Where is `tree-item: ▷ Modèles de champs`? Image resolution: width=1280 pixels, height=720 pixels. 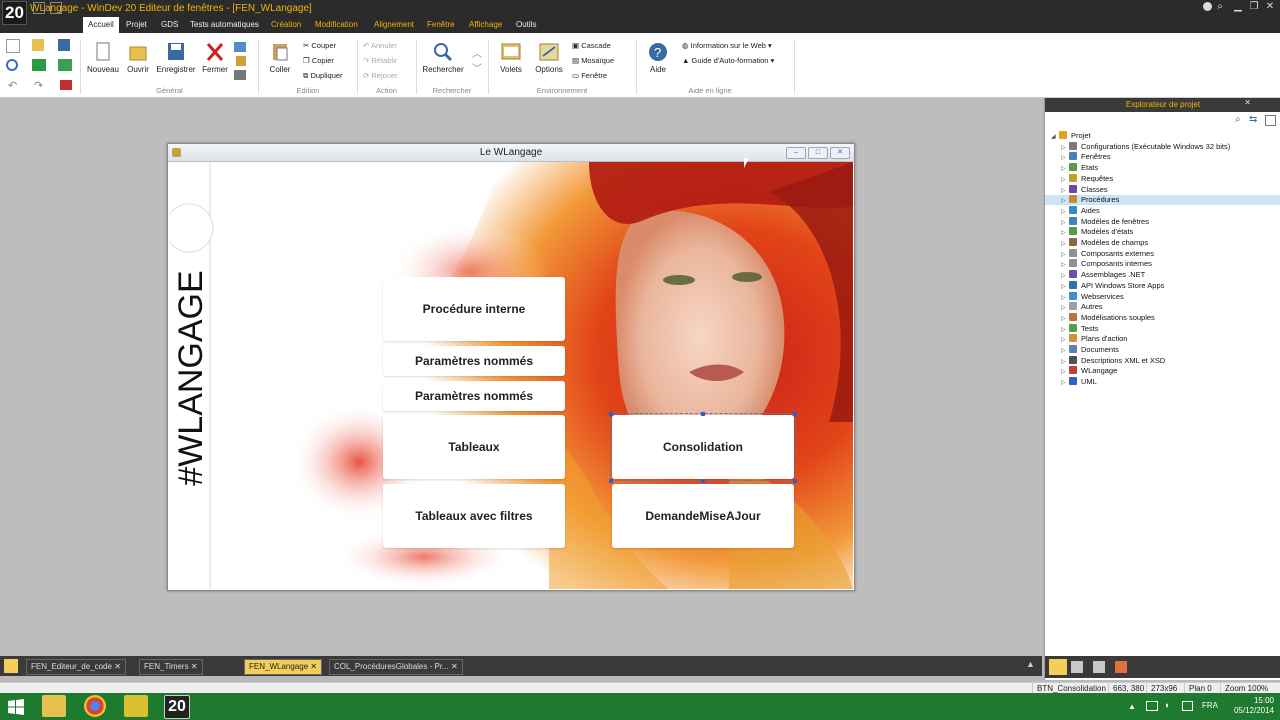 tree-item: ▷ Modèles de champs is located at coordinates (1162, 243).